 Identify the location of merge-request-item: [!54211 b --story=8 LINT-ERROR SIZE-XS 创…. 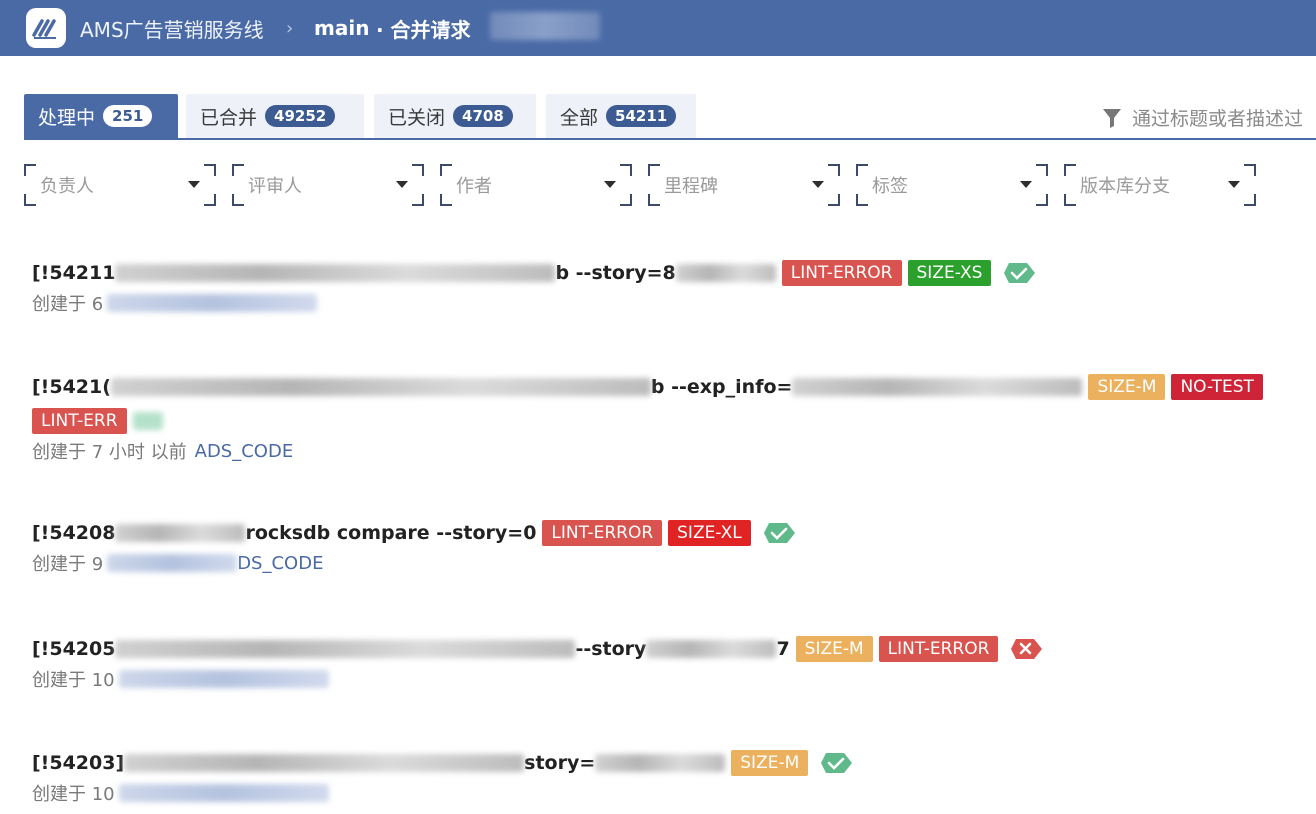
(534, 287).